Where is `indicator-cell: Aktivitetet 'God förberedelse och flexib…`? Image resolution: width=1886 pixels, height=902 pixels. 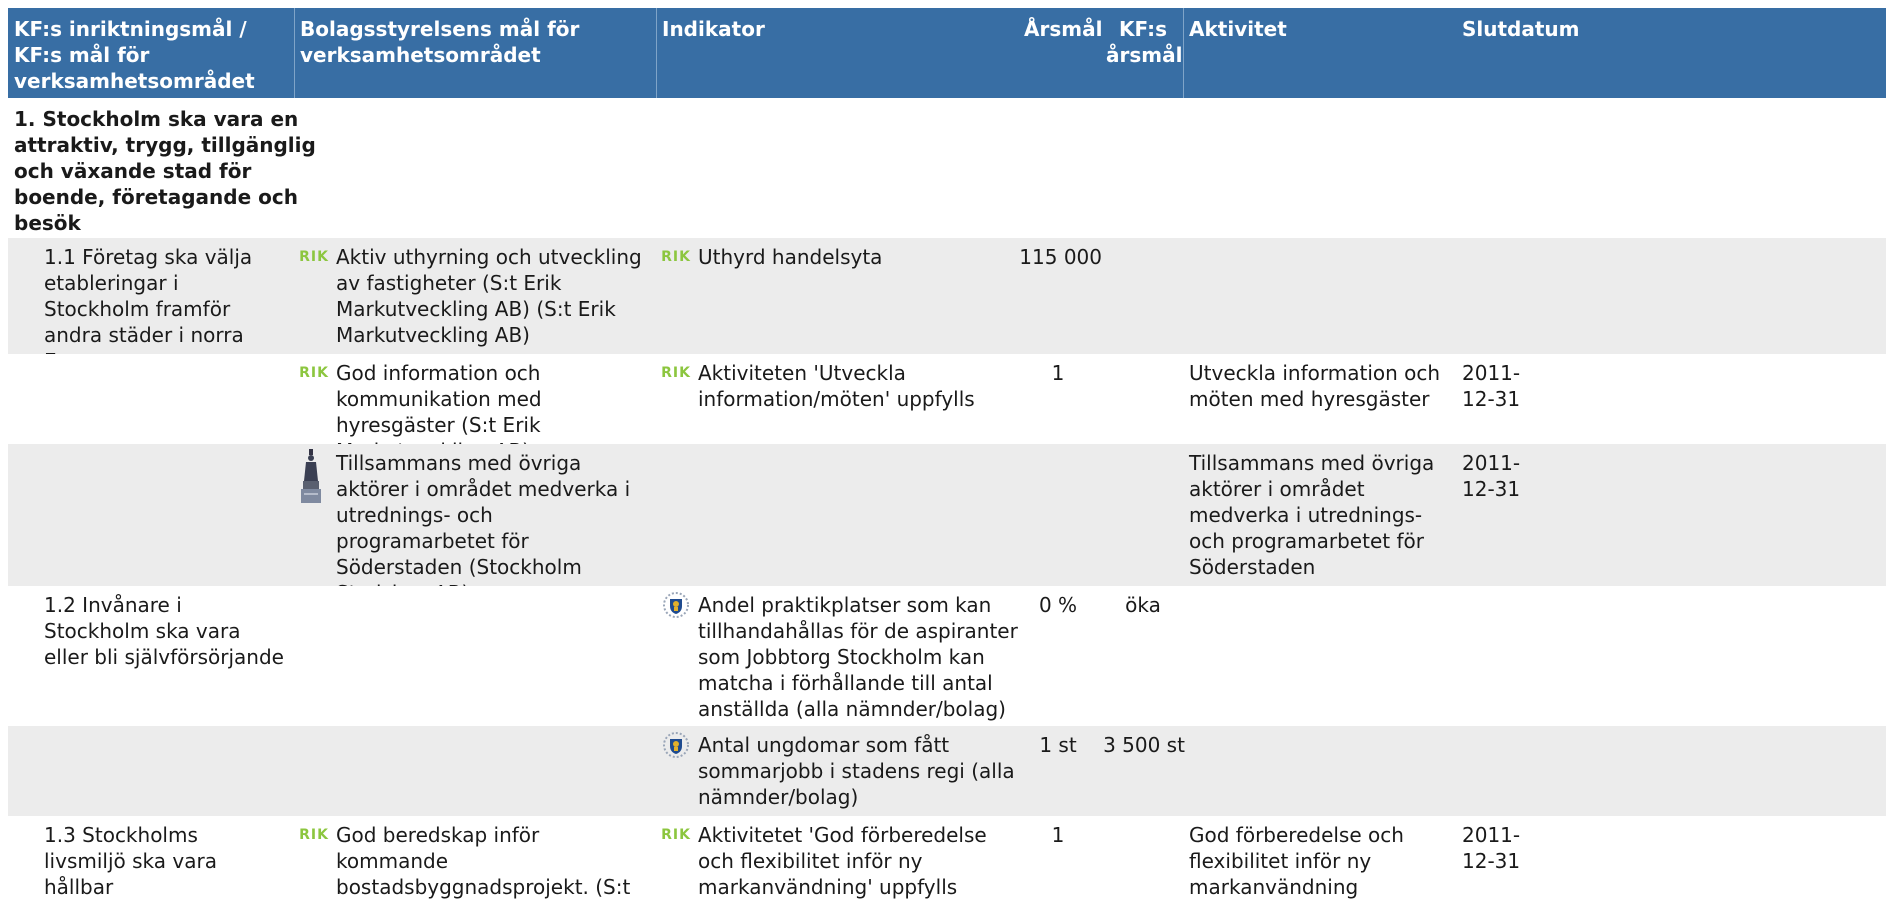 indicator-cell: Aktivitetet 'God förberedelse och flexib… is located at coordinates (842, 861).